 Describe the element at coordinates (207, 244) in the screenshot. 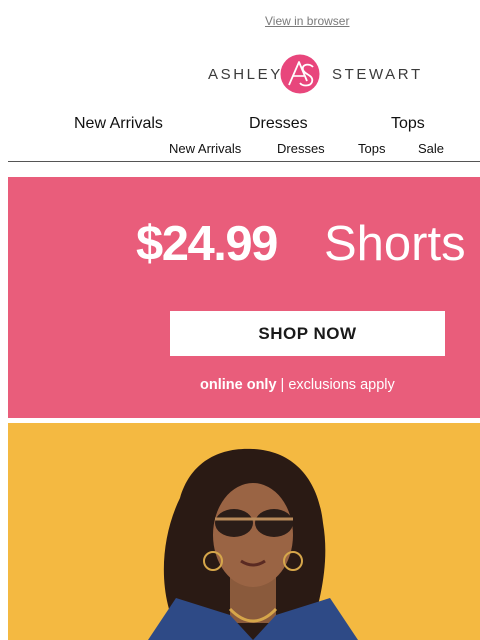

I see `promo-price: $24.99` at that location.